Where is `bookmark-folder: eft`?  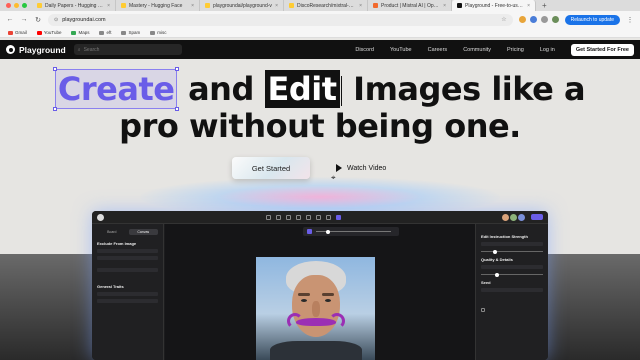
bookmark-folder: eft is located at coordinates (105, 32).